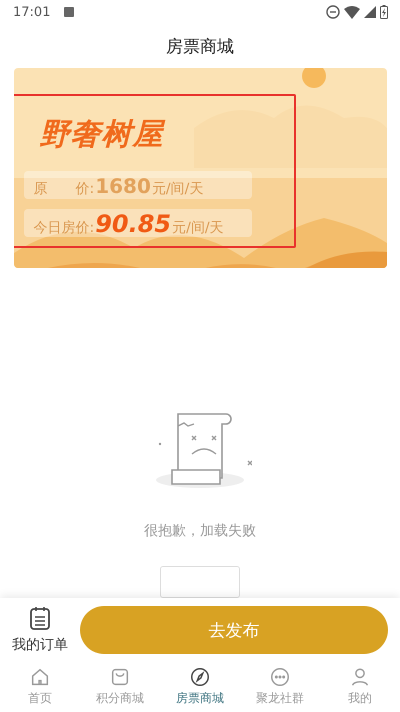 Image resolution: width=400 pixels, height=712 pixels. Describe the element at coordinates (280, 677) in the screenshot. I see `chat-bubble-icon` at that location.